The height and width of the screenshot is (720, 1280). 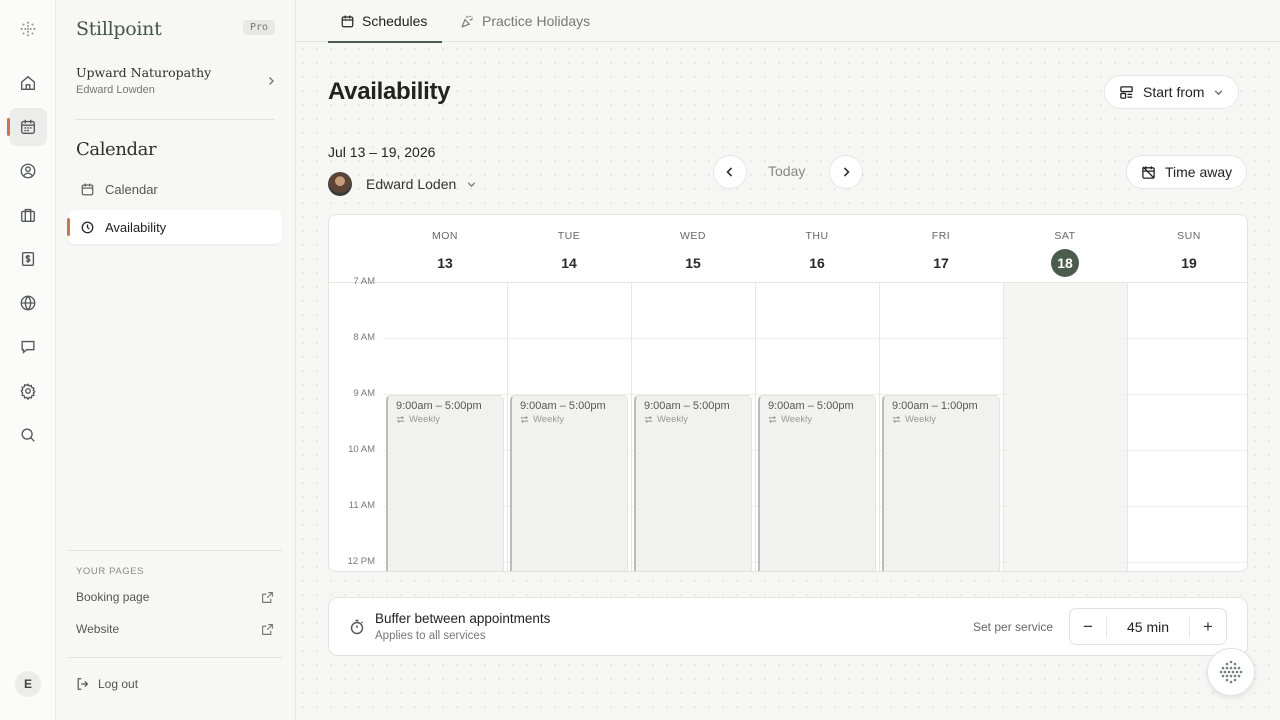 What do you see at coordinates (463, 618) in the screenshot?
I see `buffer-title: Buffer between appointments` at bounding box center [463, 618].